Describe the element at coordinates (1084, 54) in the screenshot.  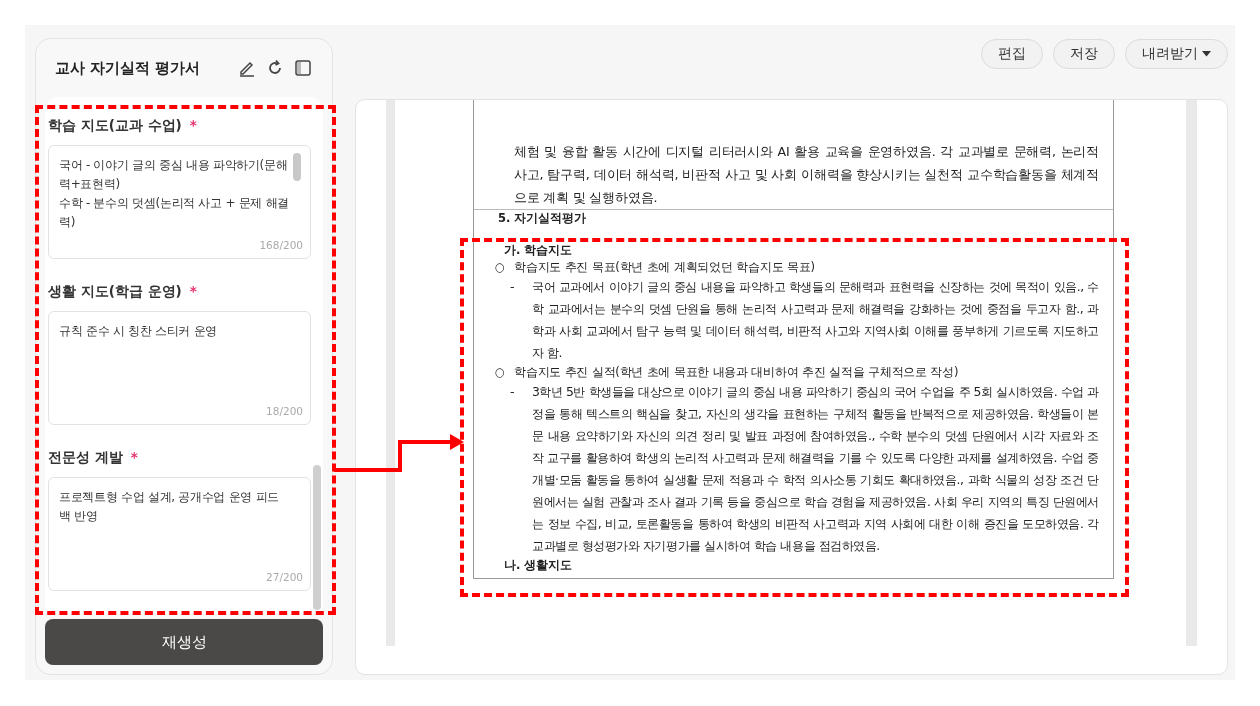
I see `toolbar-button: 저장` at that location.